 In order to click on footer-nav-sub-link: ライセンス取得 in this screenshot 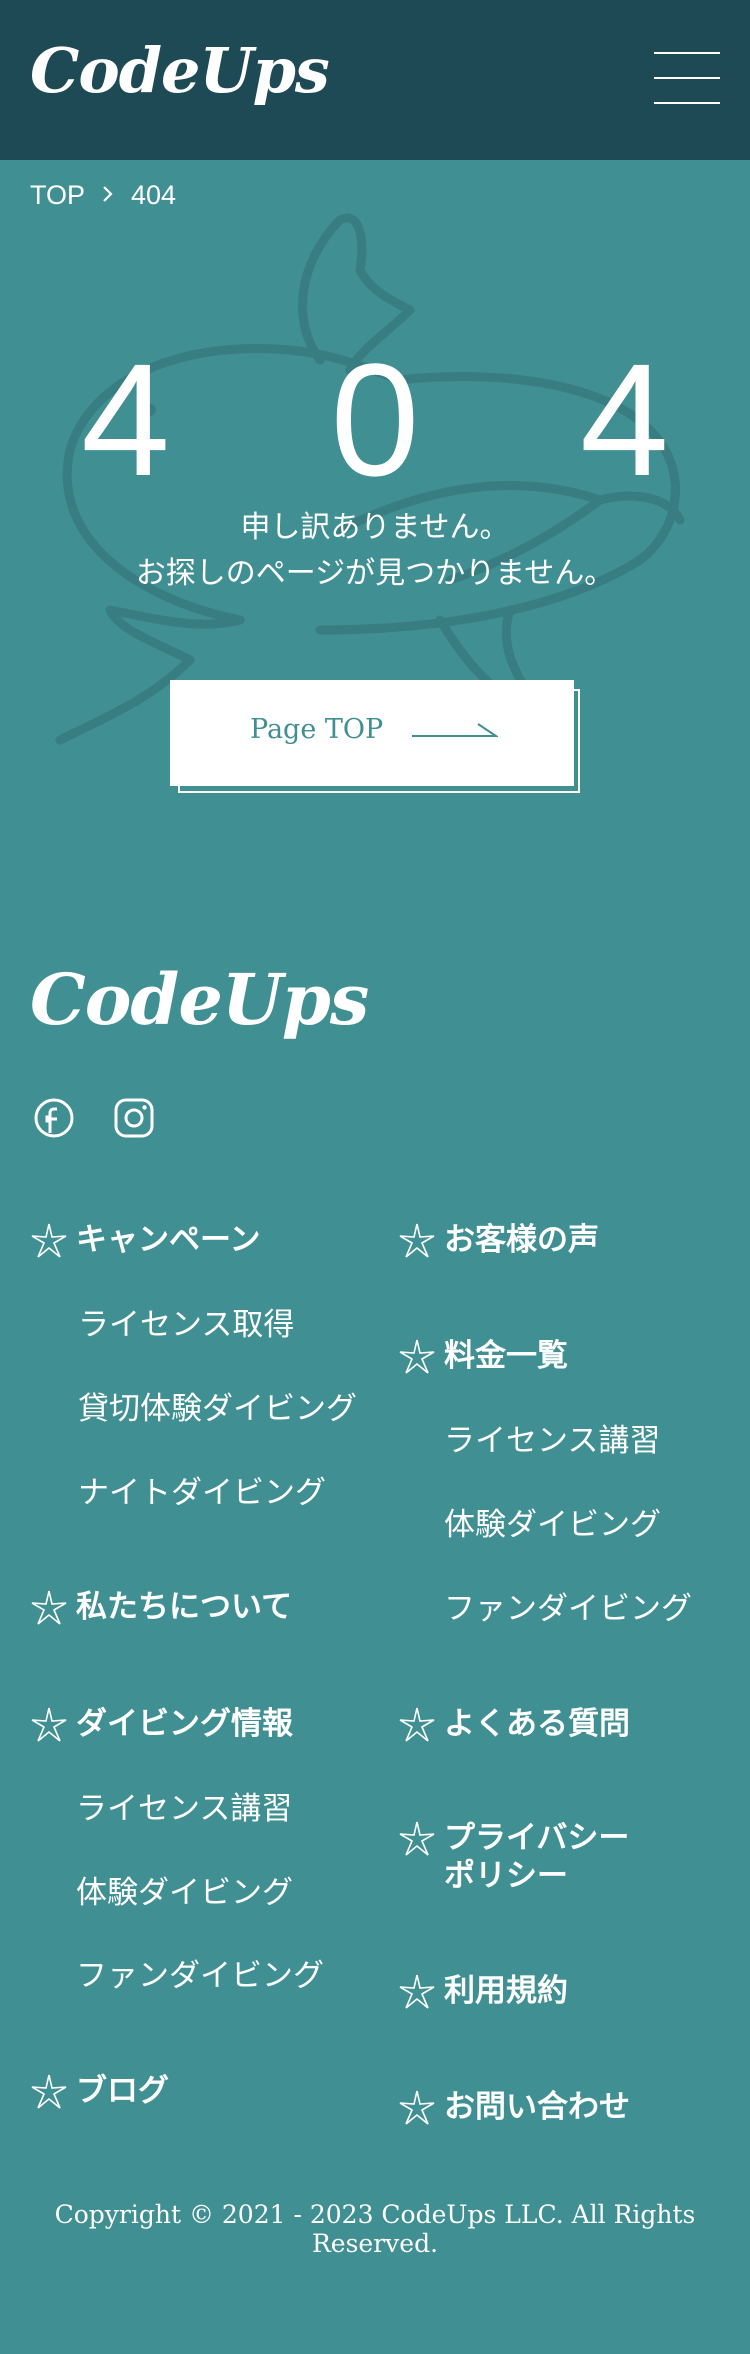, I will do `click(186, 1325)`.